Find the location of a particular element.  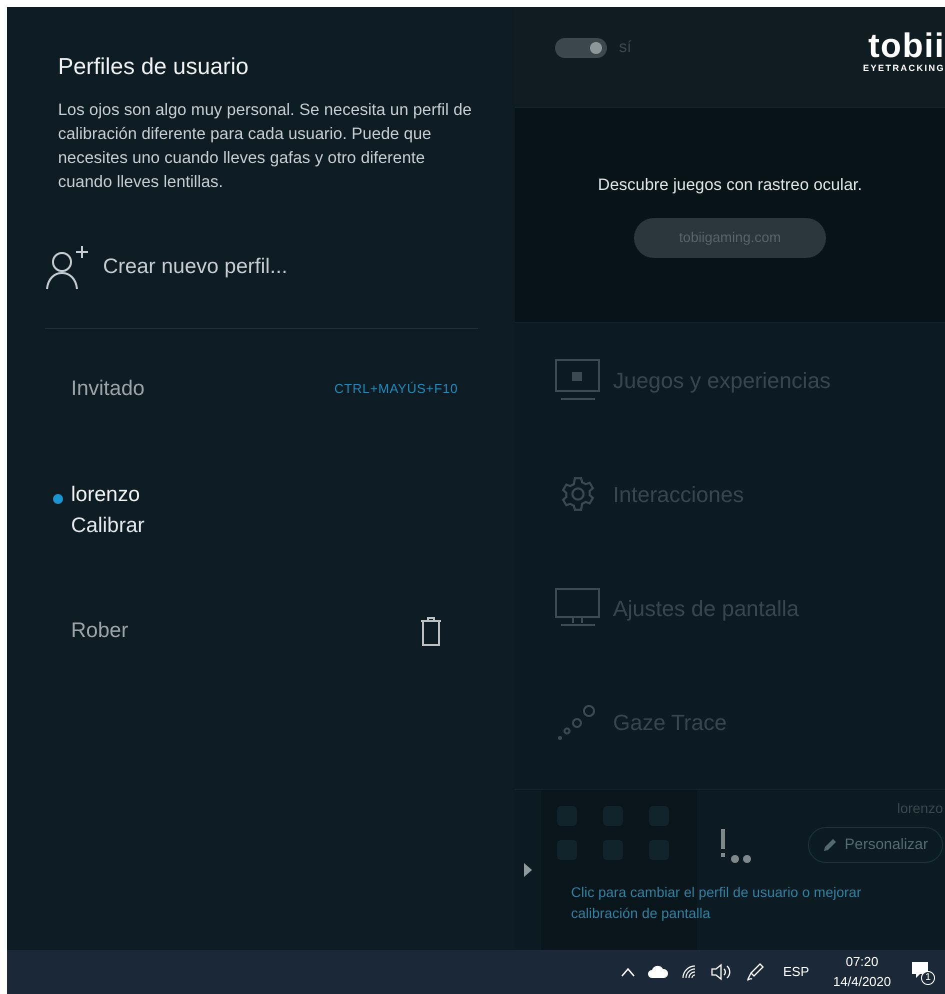

notification-button: 1 is located at coordinates (922, 972).